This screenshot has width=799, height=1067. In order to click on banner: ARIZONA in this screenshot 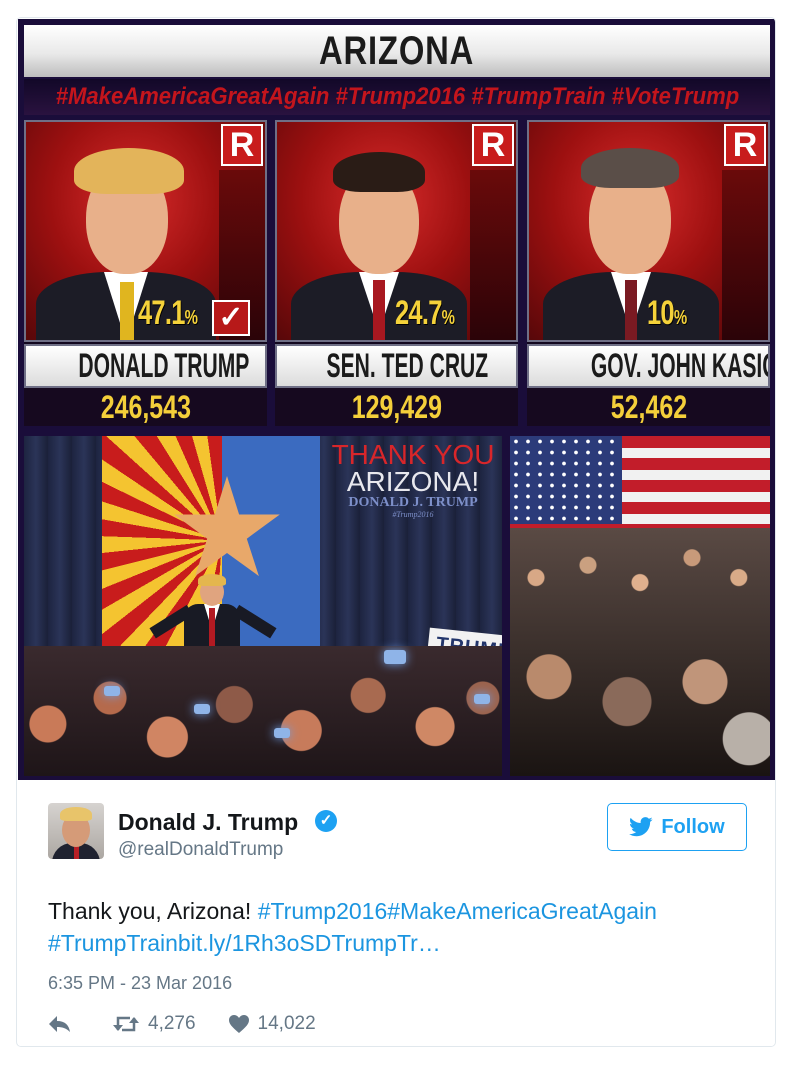, I will do `click(397, 51)`.